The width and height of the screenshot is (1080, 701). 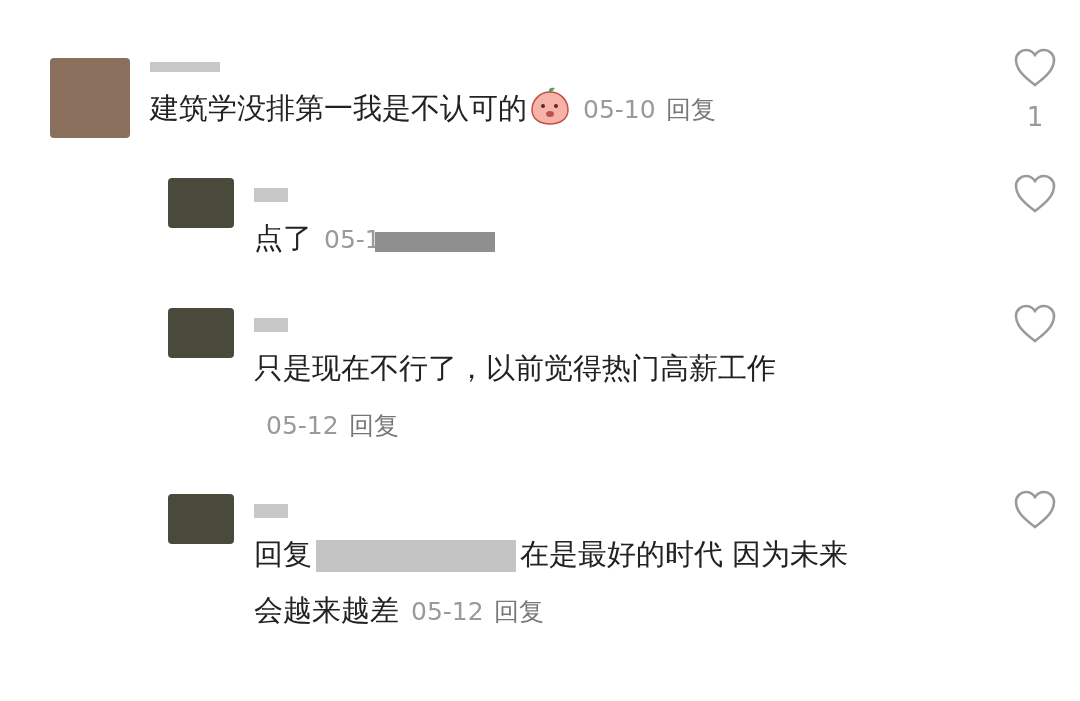 What do you see at coordinates (352, 239) in the screenshot?
I see `comment-date: 05-1` at bounding box center [352, 239].